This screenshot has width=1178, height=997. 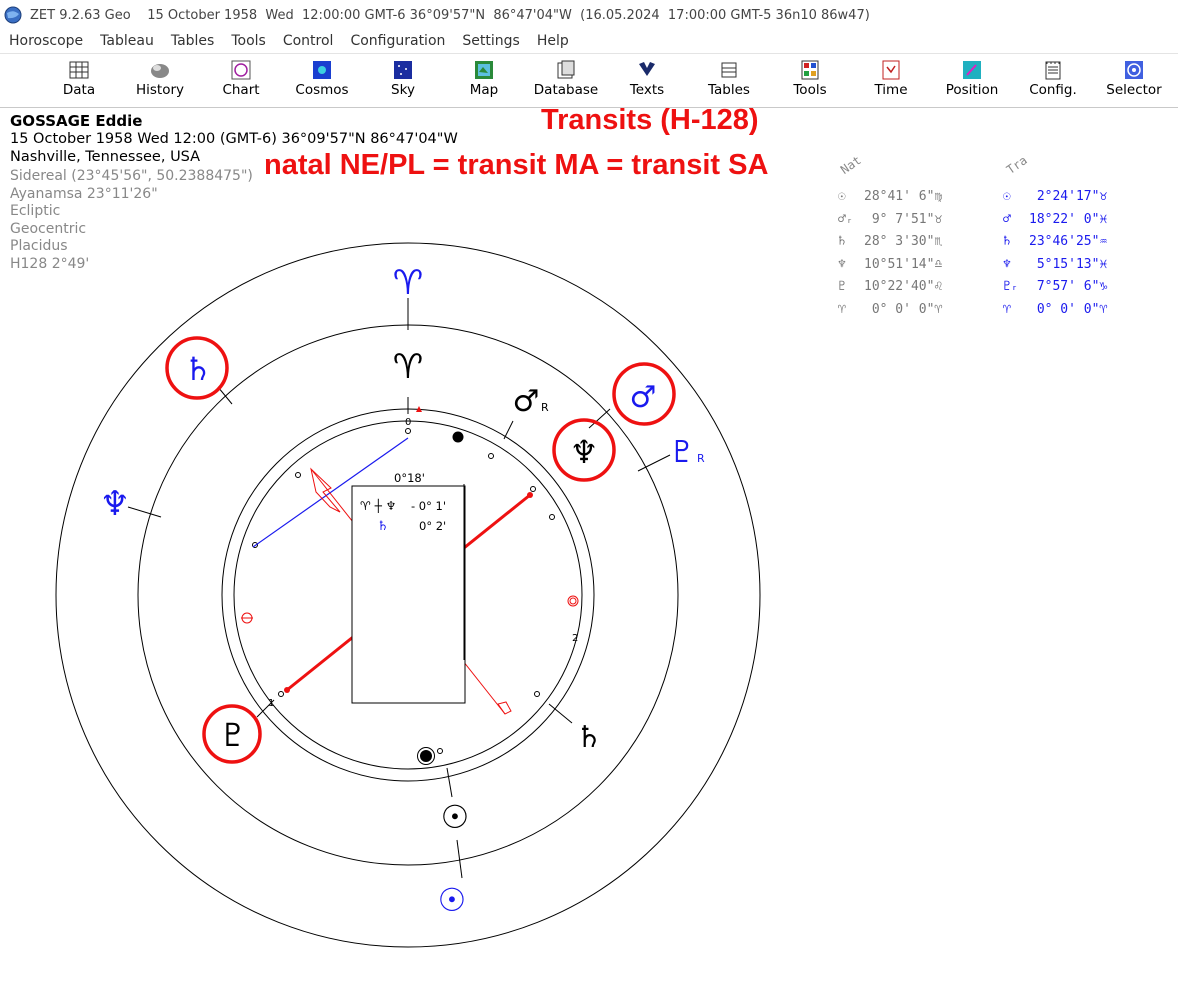 What do you see at coordinates (426, 756) in the screenshot?
I see `transit-sun-dot` at bounding box center [426, 756].